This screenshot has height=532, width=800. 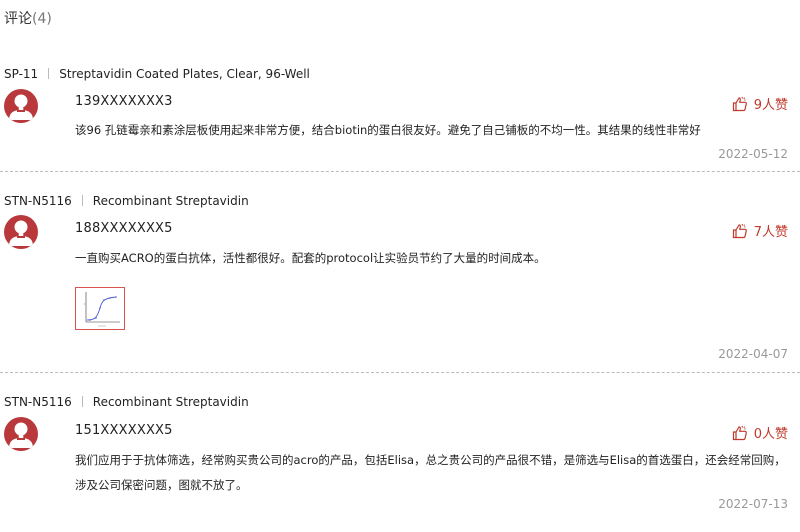 I want to click on review-date: 2022-07-13, so click(x=753, y=504).